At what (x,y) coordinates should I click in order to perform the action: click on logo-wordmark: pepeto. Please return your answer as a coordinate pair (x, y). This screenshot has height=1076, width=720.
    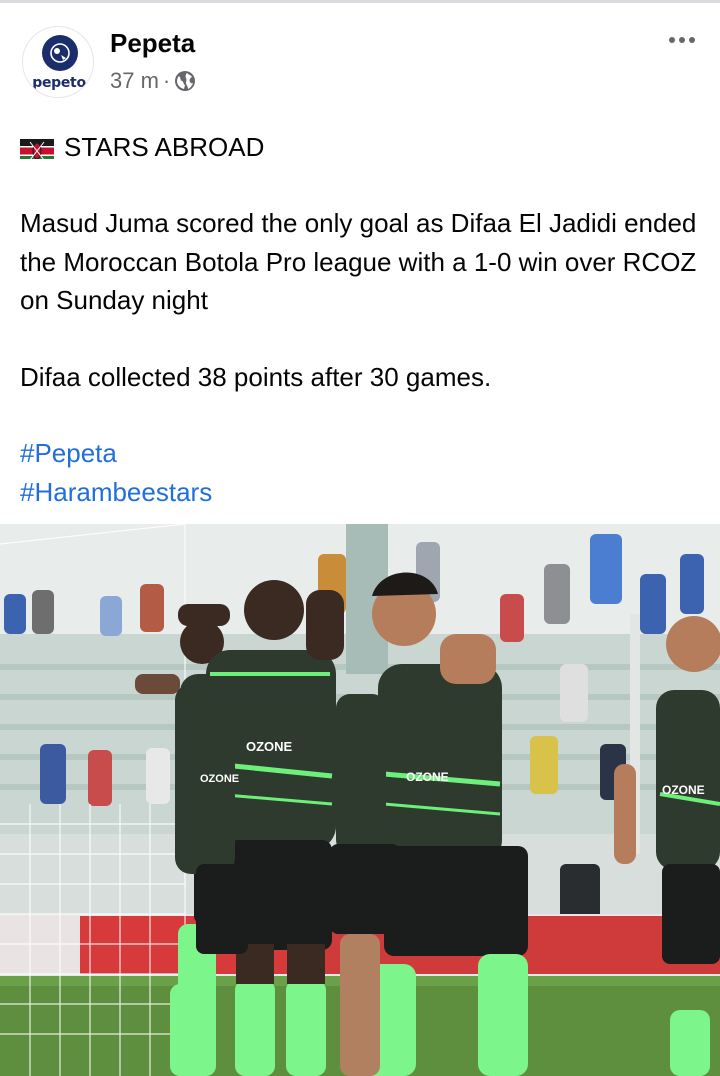
    Looking at the image, I should click on (59, 83).